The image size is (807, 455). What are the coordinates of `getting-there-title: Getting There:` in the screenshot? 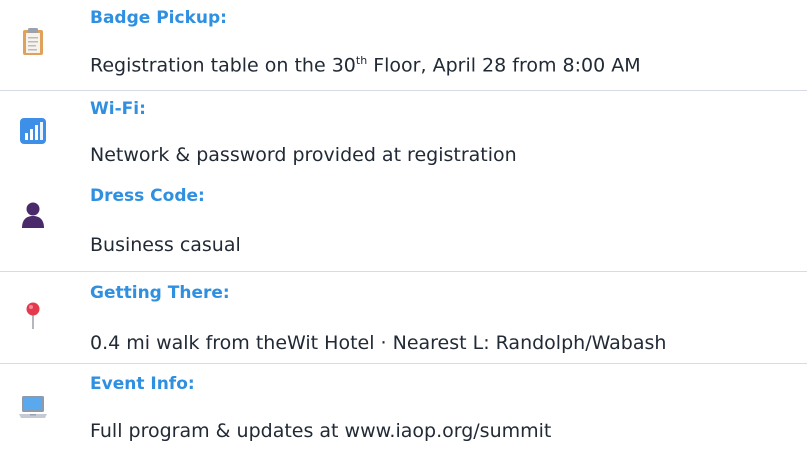 It's located at (160, 293).